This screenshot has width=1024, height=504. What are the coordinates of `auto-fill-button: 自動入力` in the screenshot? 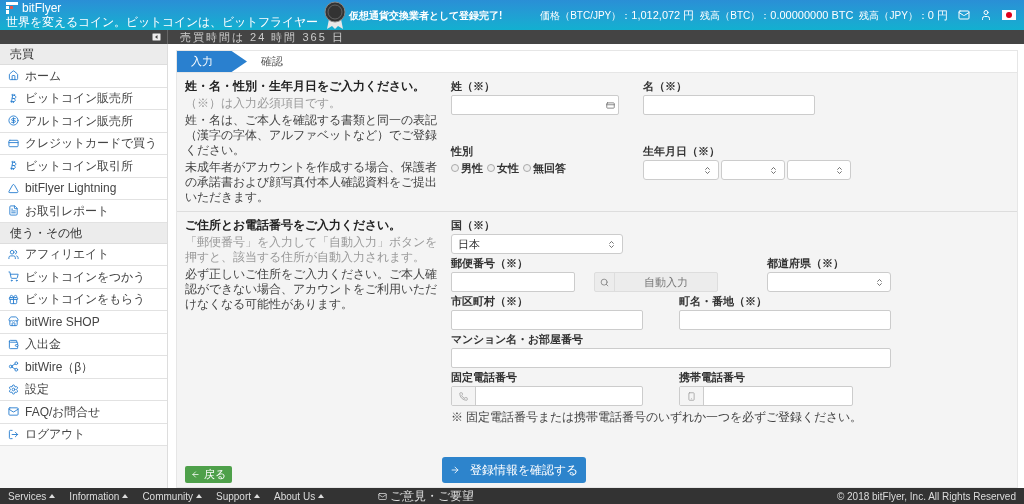 It's located at (656, 282).